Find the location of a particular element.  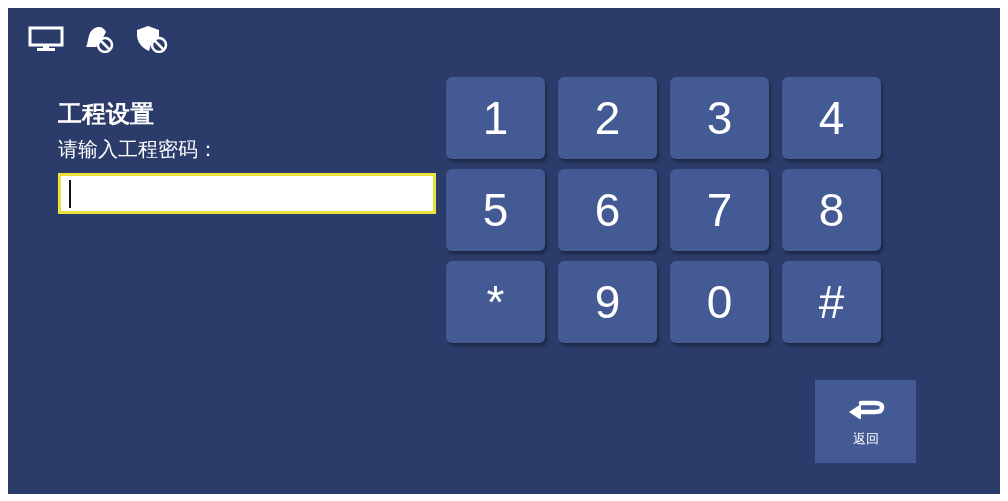

keypad-key: # is located at coordinates (831, 302).